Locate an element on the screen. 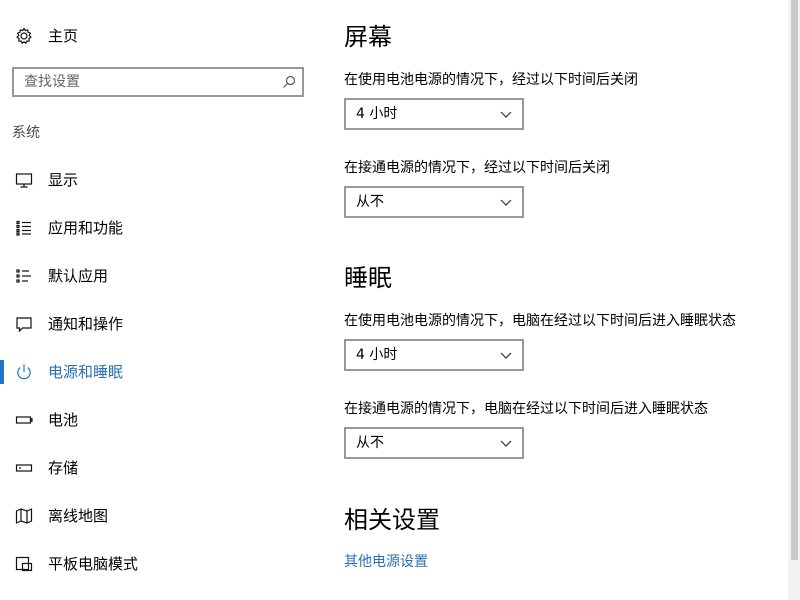 The width and height of the screenshot is (800, 600). default-apps-icon is located at coordinates (24, 276).